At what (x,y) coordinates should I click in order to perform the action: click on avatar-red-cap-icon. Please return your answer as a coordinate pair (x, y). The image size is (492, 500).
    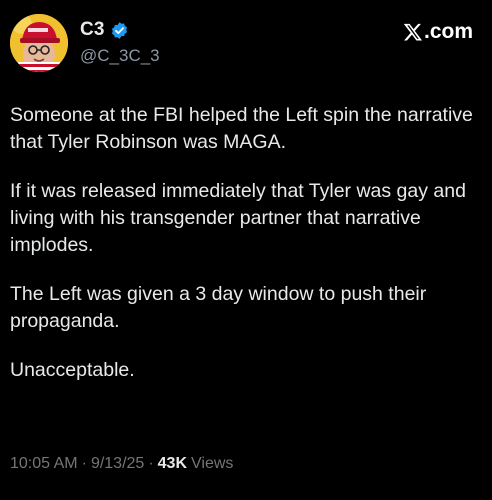
    Looking at the image, I should click on (39, 43).